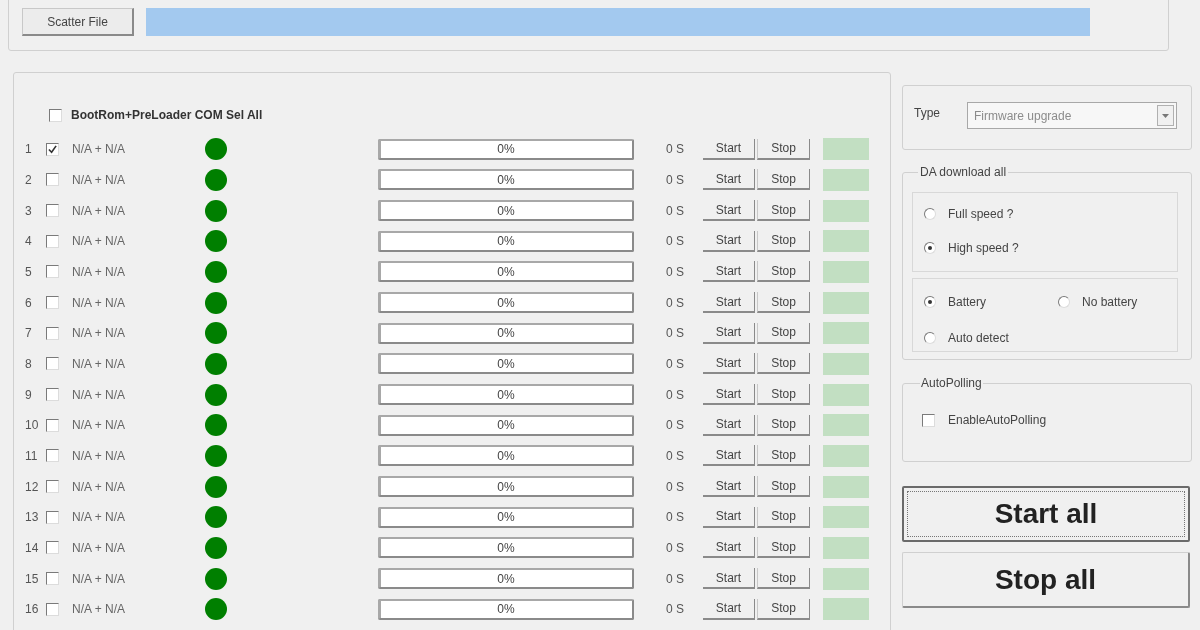 The height and width of the screenshot is (630, 1200). What do you see at coordinates (1046, 580) in the screenshot?
I see `action-button: Stop all` at bounding box center [1046, 580].